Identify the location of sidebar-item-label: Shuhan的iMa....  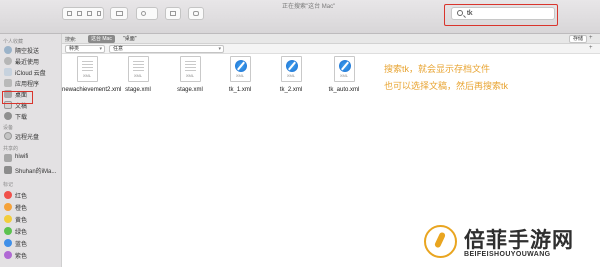
(36, 172).